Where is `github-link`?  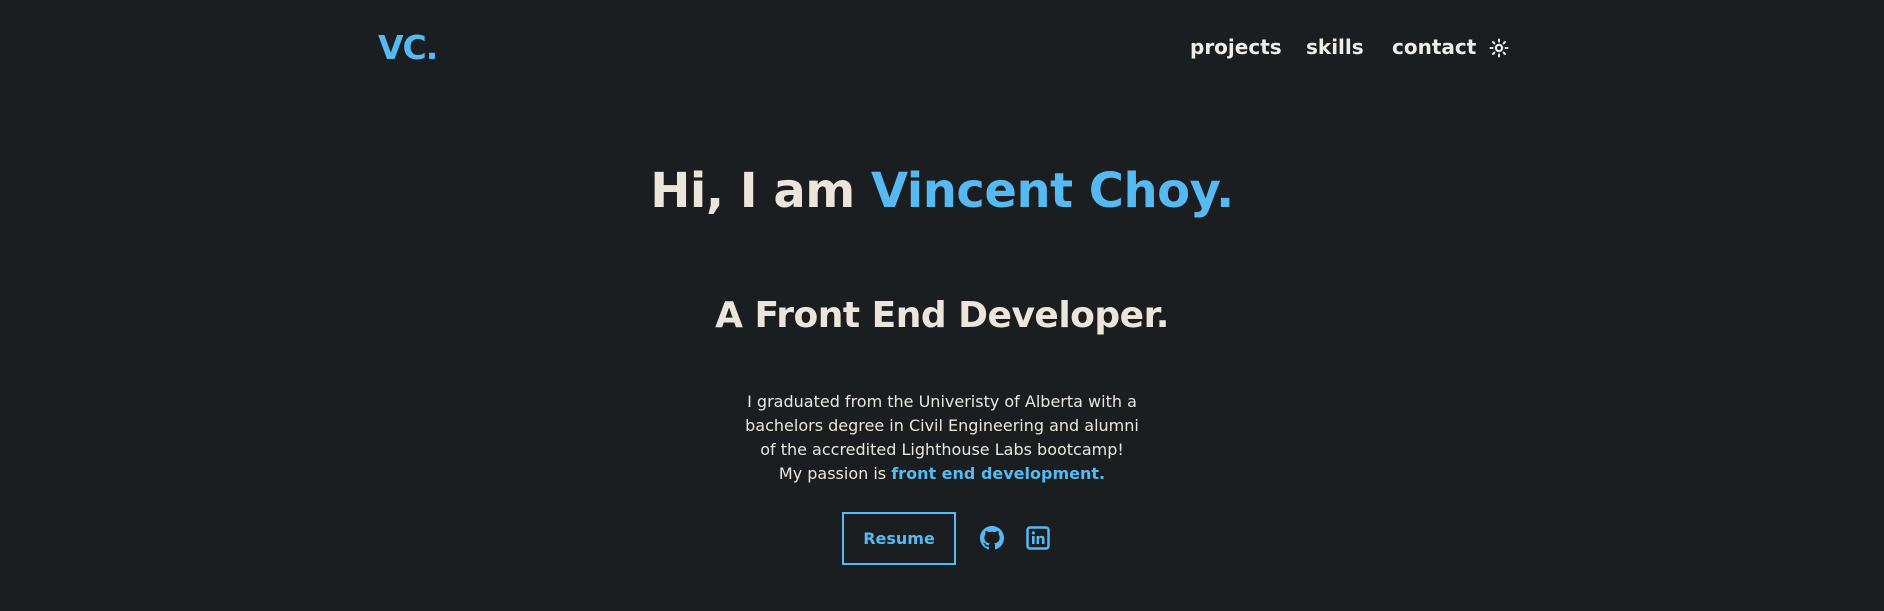
github-link is located at coordinates (992, 538).